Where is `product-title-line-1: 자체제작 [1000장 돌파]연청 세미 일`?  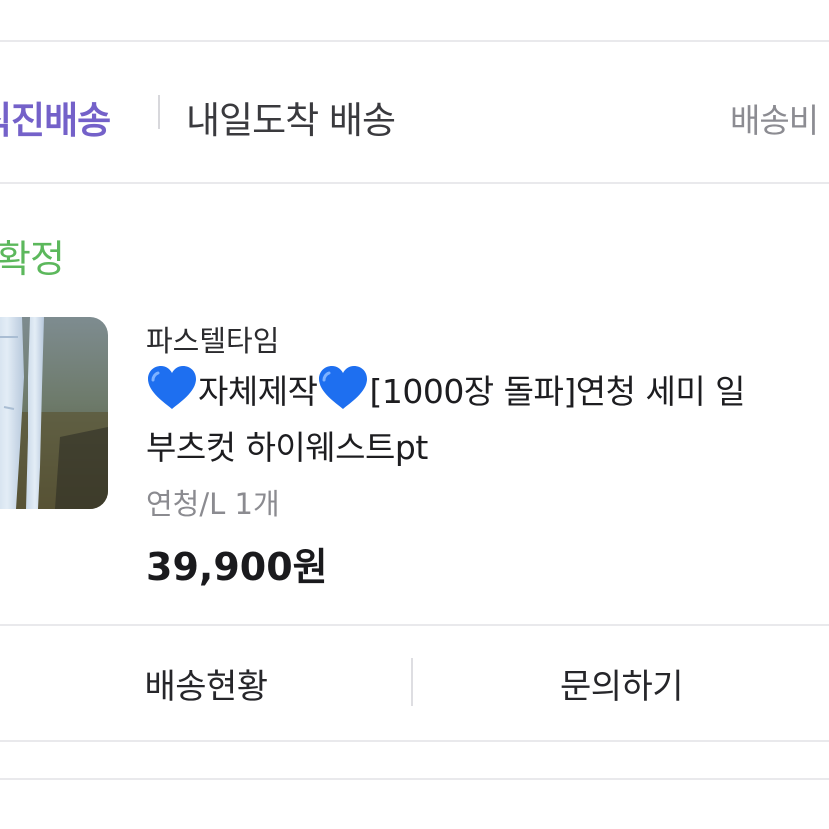 product-title-line-1: 자체제작 [1000장 돌파]연청 세미 일 is located at coordinates (446, 389).